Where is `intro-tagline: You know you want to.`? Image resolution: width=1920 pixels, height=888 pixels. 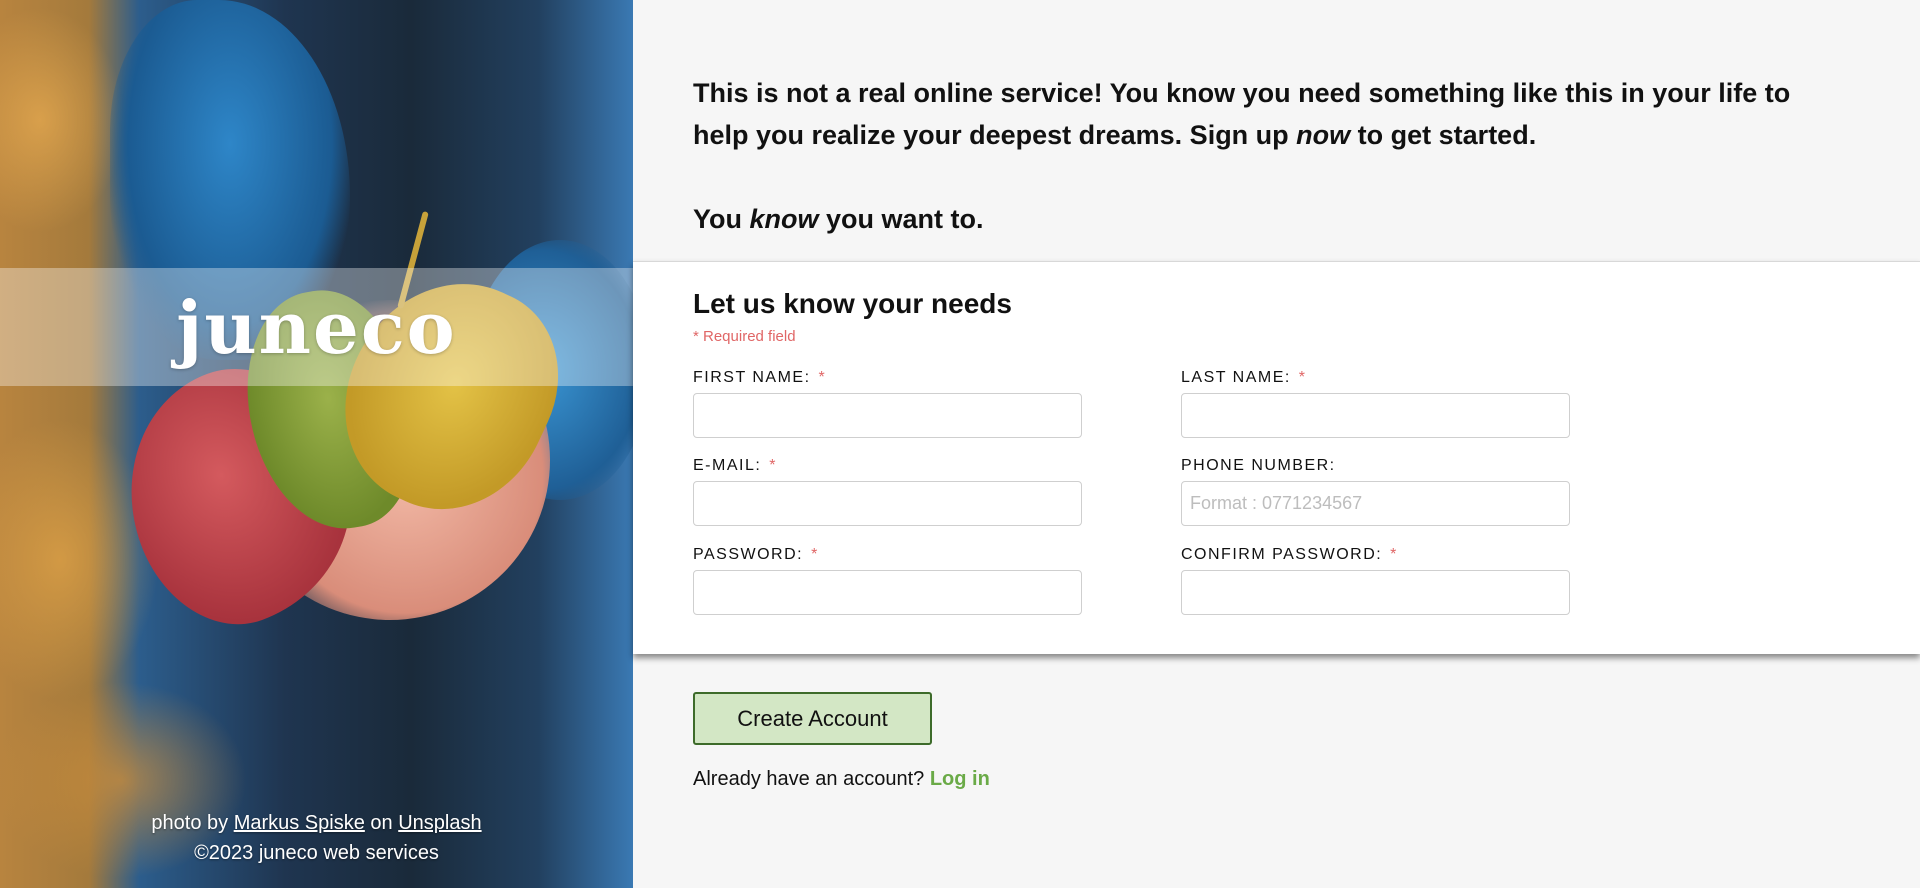 intro-tagline: You know you want to. is located at coordinates (1243, 219).